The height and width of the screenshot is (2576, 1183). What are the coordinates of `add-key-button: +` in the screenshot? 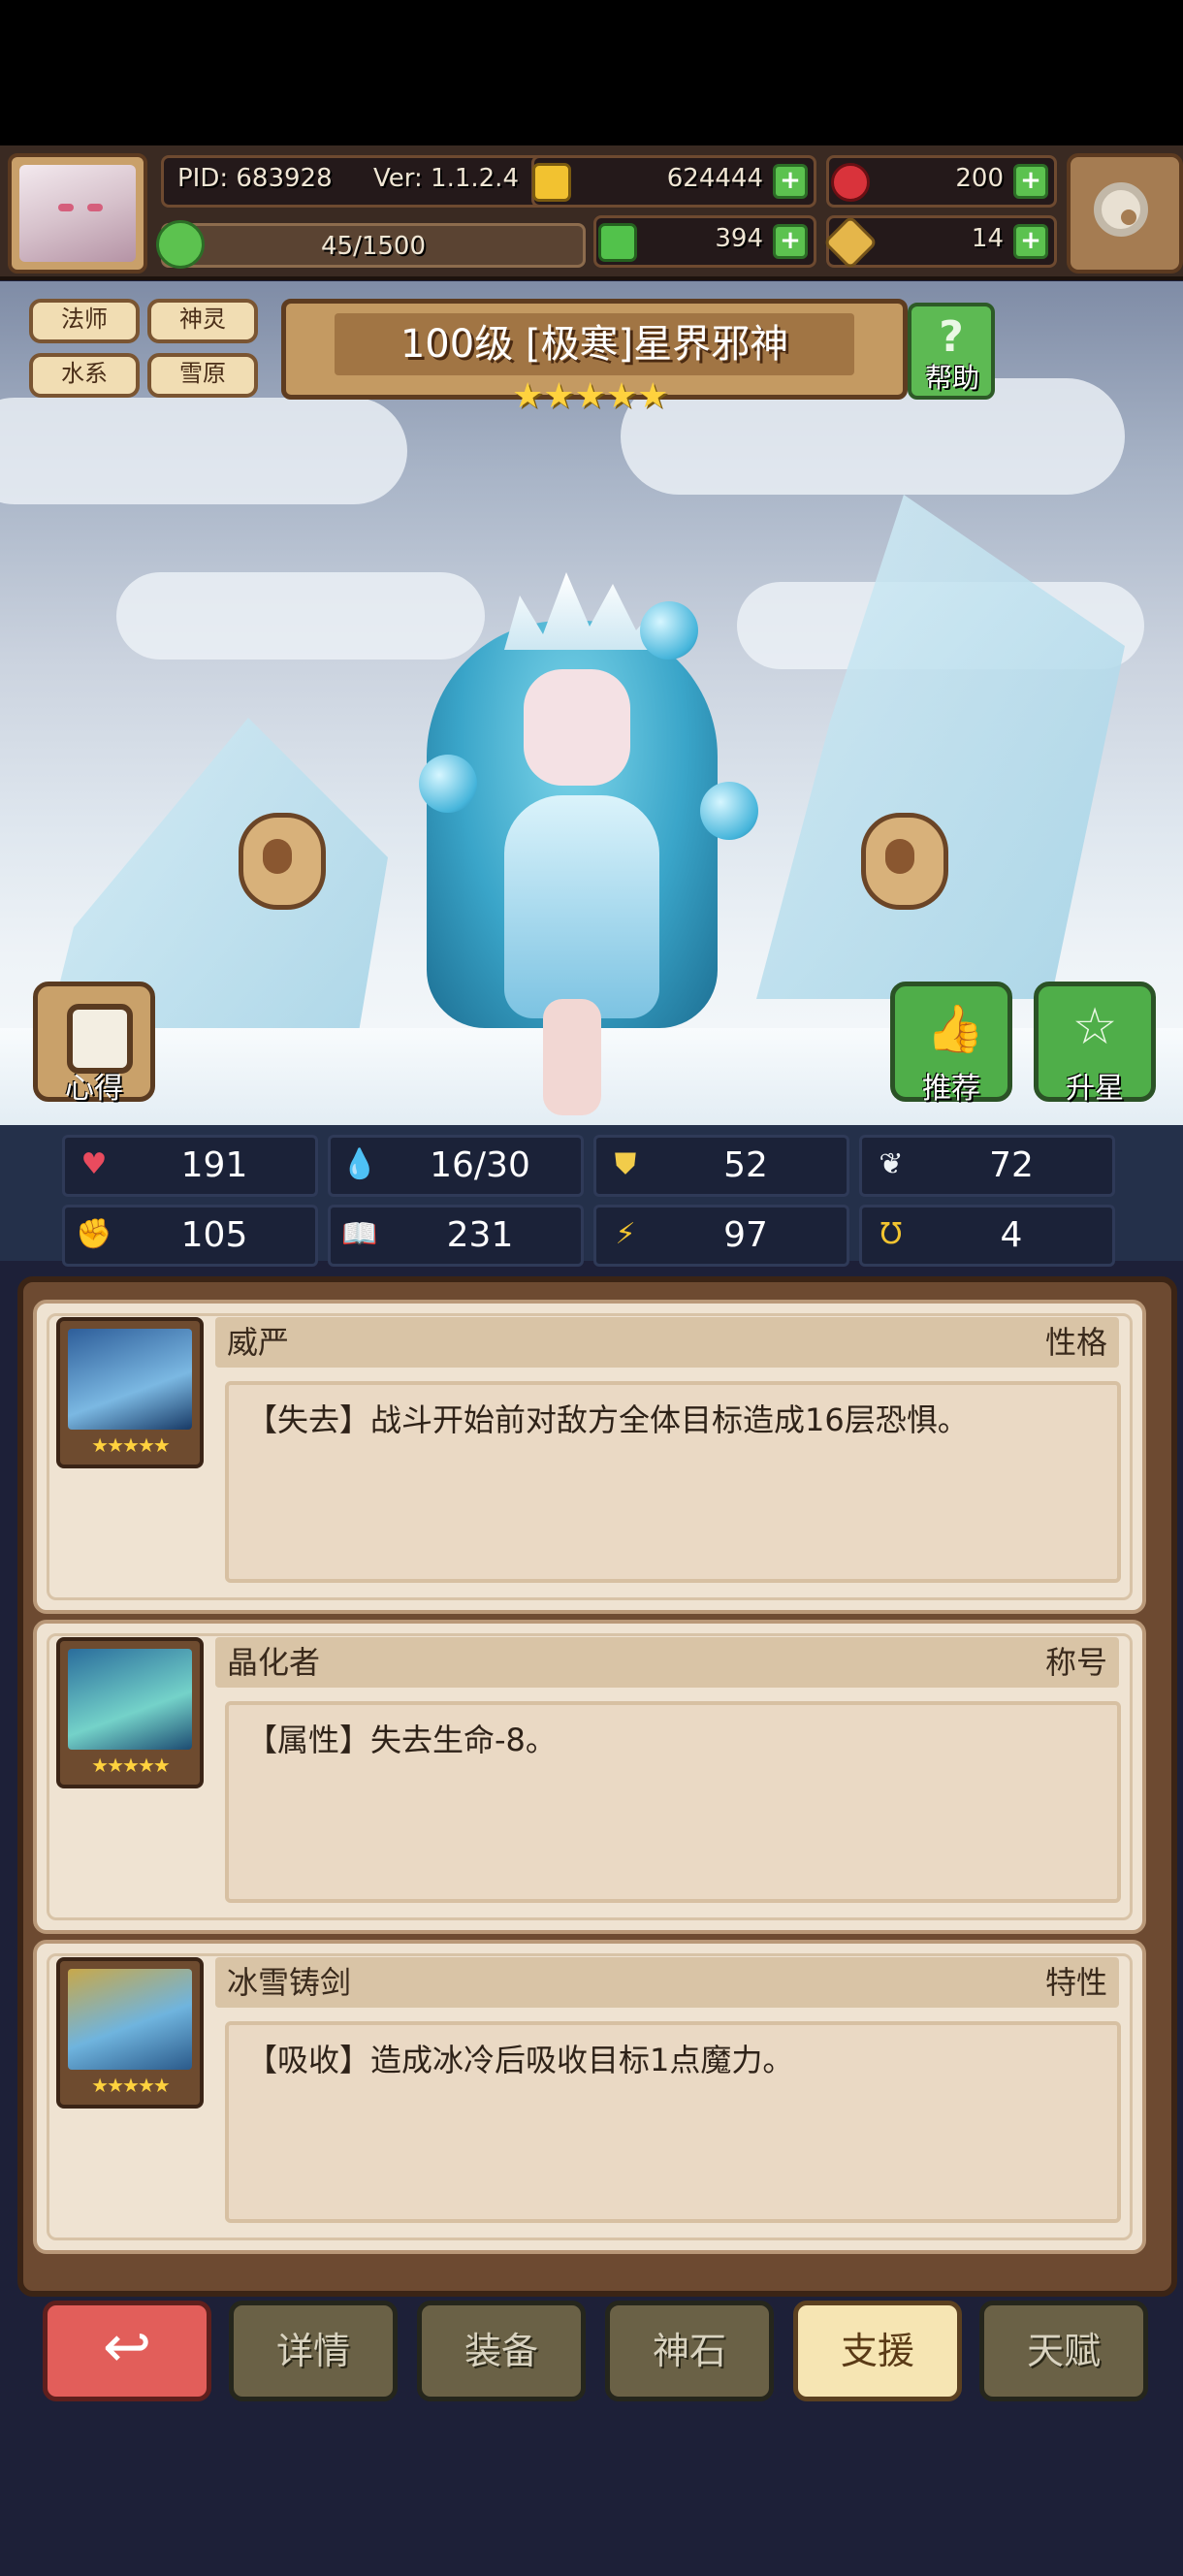 It's located at (1030, 241).